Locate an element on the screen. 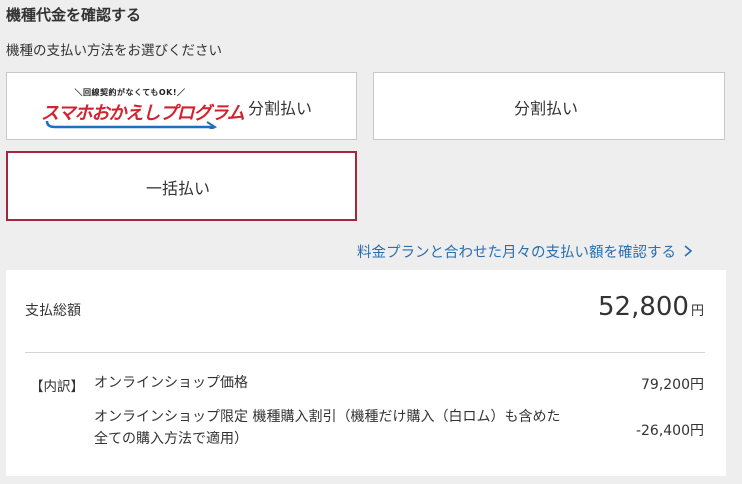 This screenshot has width=742, height=484. plan-monthly-payment-link: 料金プランと合わせた月々の支払い額を確認する is located at coordinates (525, 251).